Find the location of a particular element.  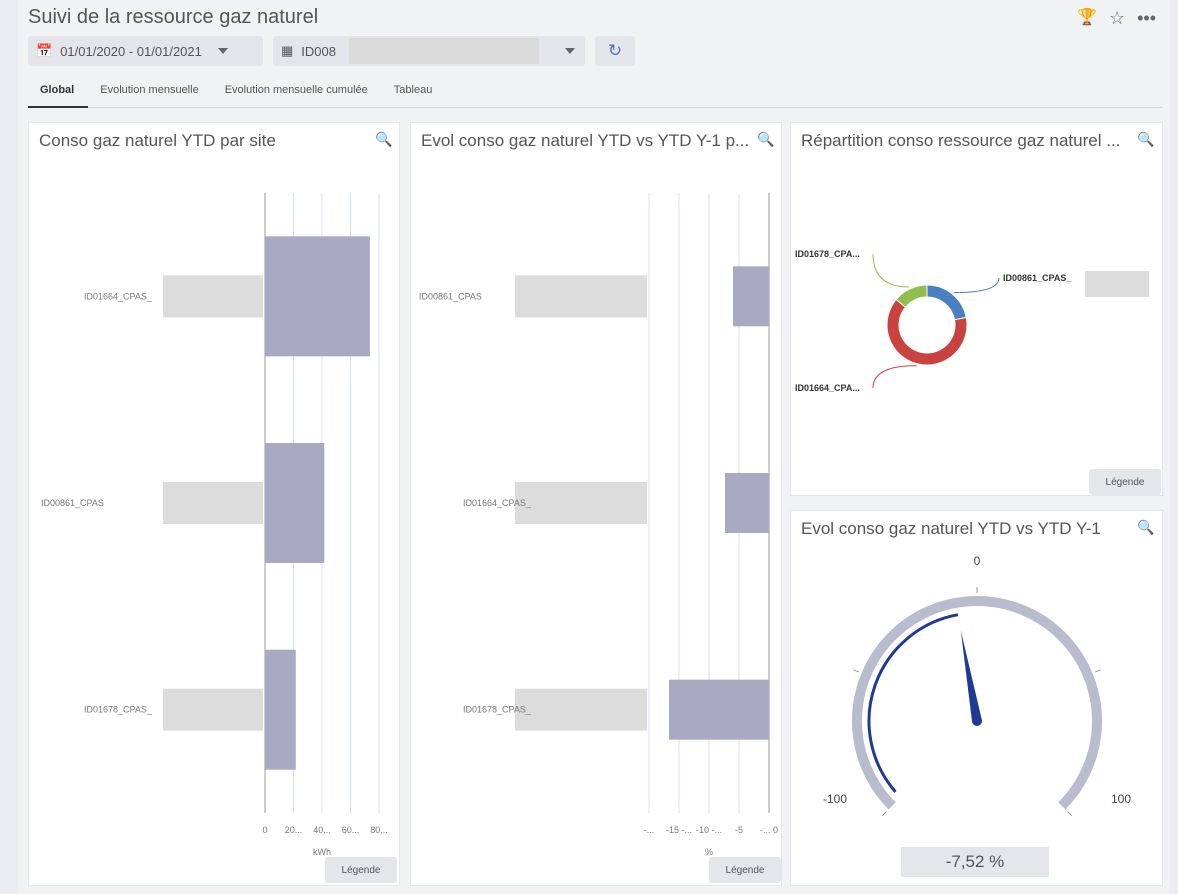

tab-tableau: Tableau is located at coordinates (414, 94).